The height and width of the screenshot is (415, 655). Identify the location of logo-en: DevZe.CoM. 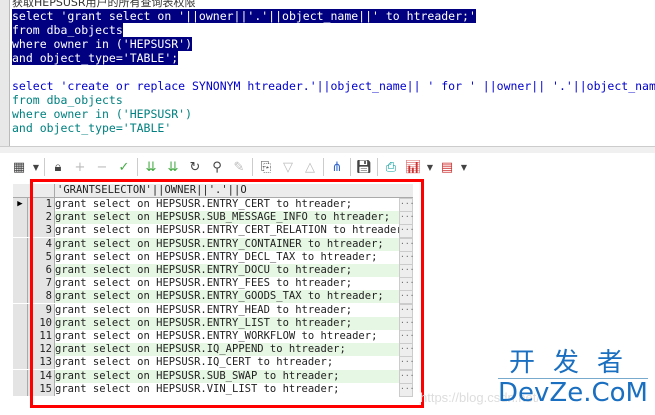
(573, 393).